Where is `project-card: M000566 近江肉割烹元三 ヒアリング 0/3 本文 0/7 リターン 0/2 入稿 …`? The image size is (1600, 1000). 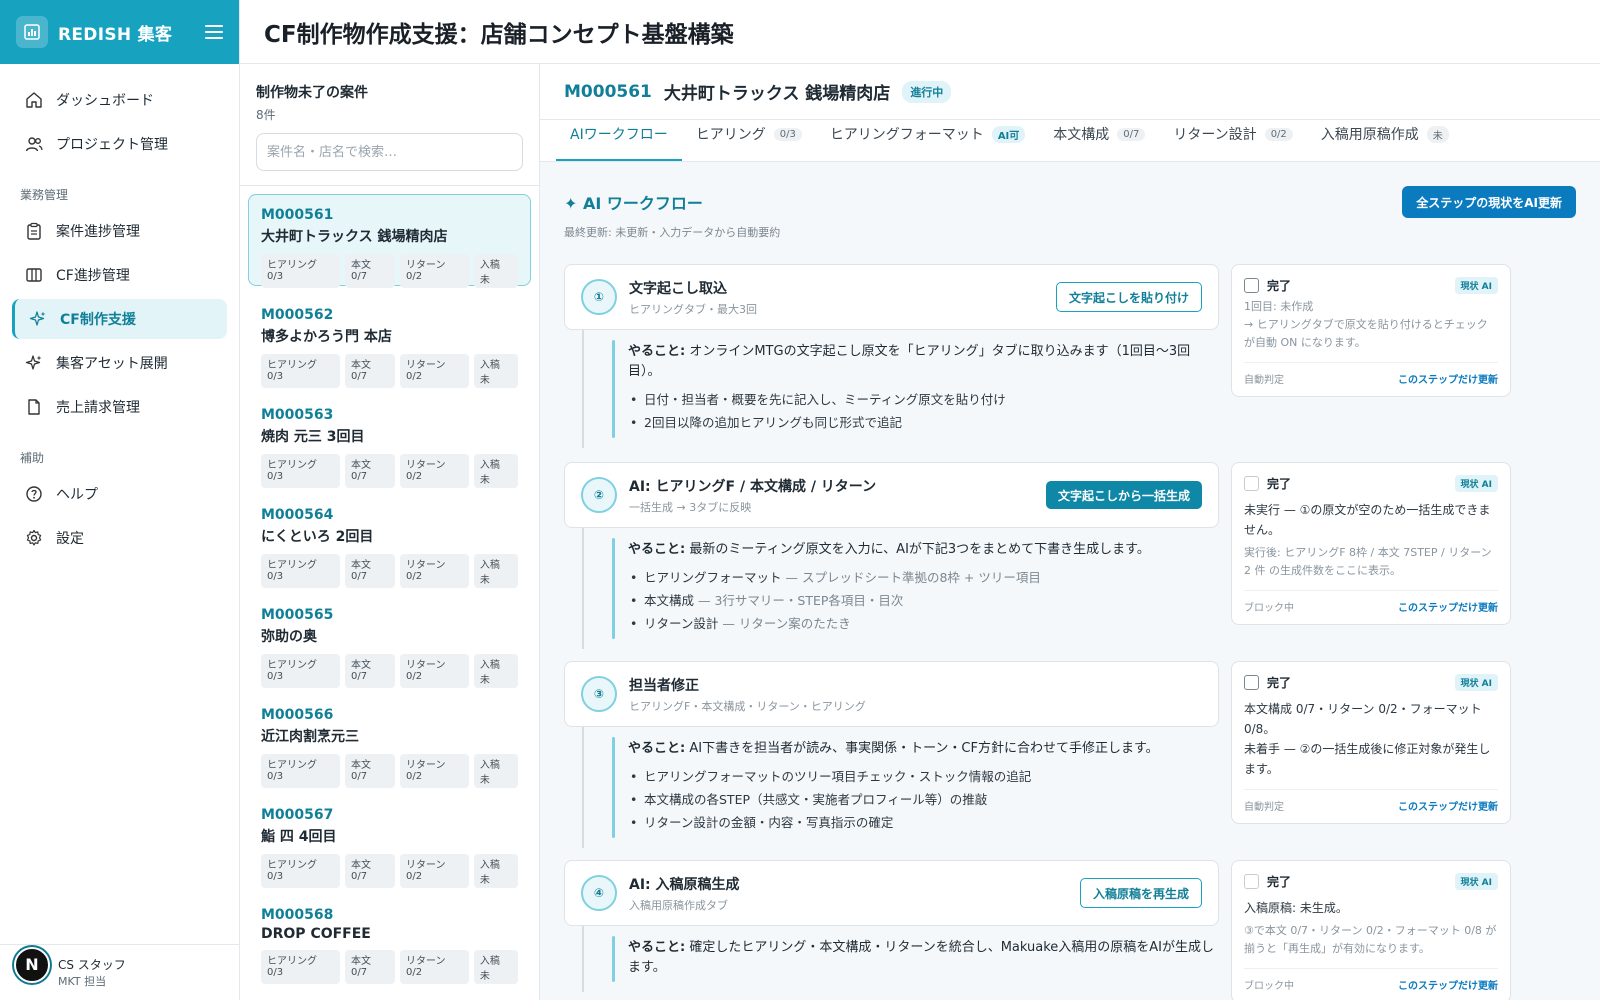
project-card: M000566 近江肉割烹元三 ヒアリング 0/3 本文 0/7 リターン 0/2 入稿 … is located at coordinates (389, 741).